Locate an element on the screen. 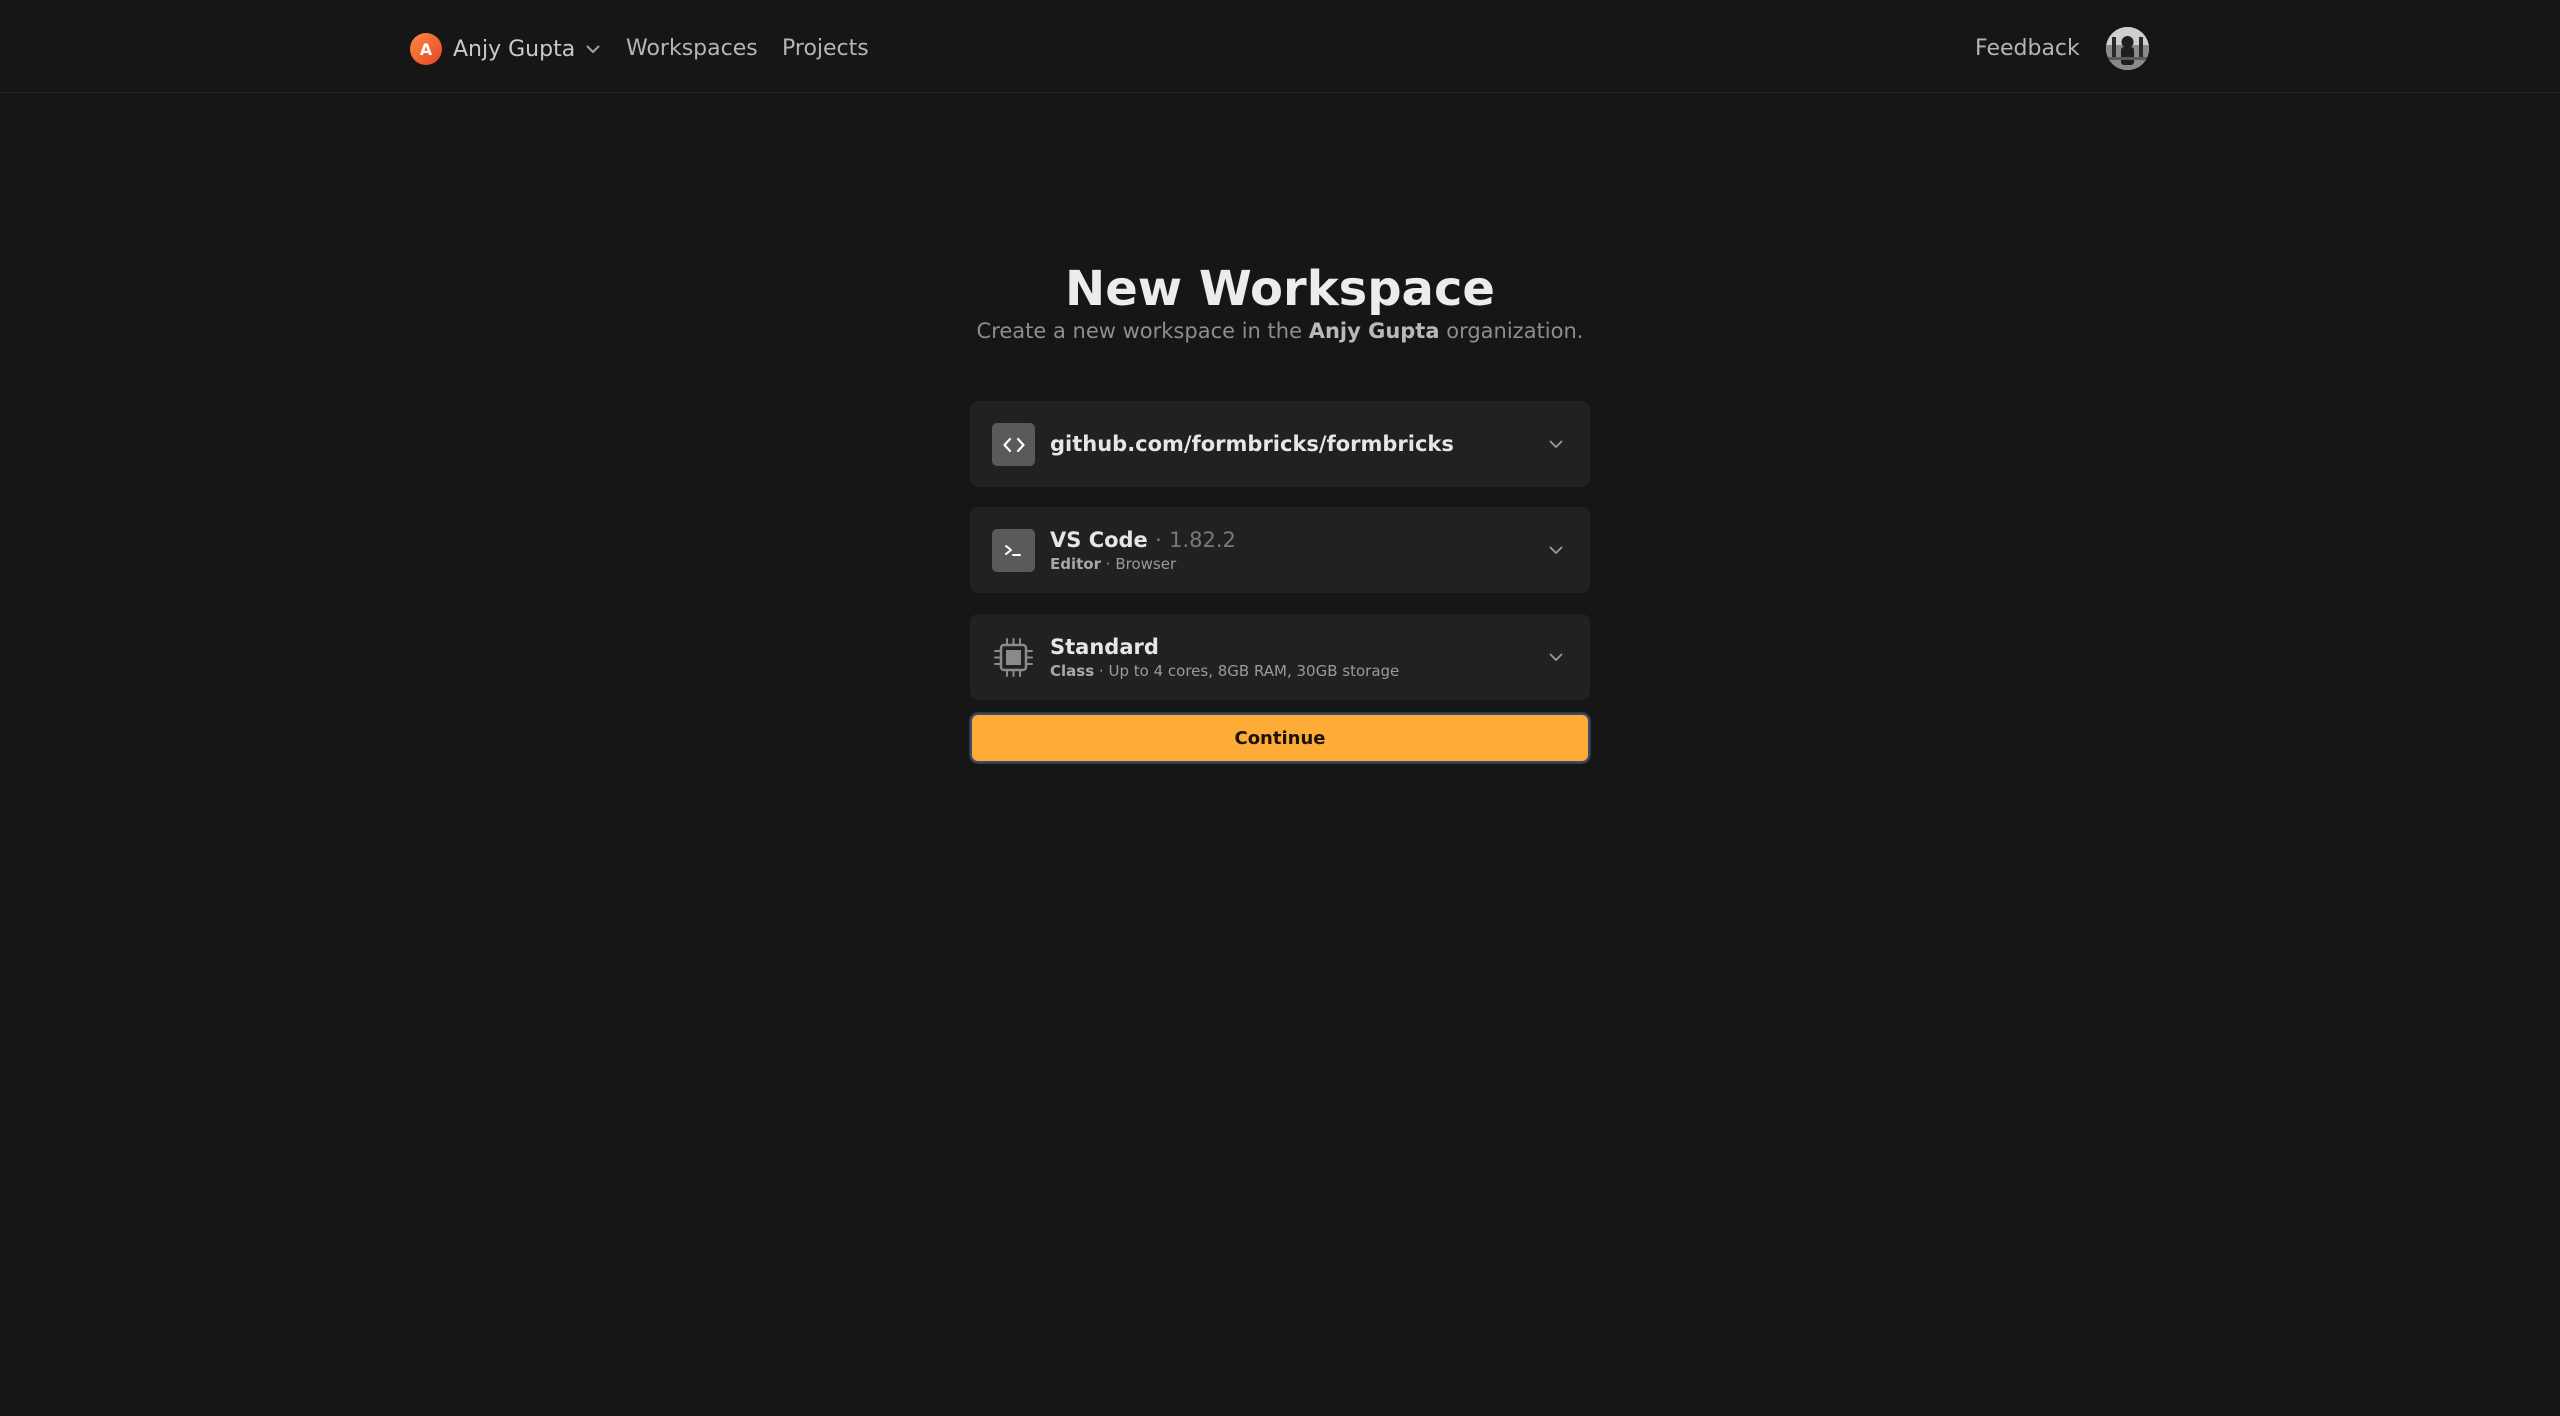  avatar-image is located at coordinates (2127, 48).